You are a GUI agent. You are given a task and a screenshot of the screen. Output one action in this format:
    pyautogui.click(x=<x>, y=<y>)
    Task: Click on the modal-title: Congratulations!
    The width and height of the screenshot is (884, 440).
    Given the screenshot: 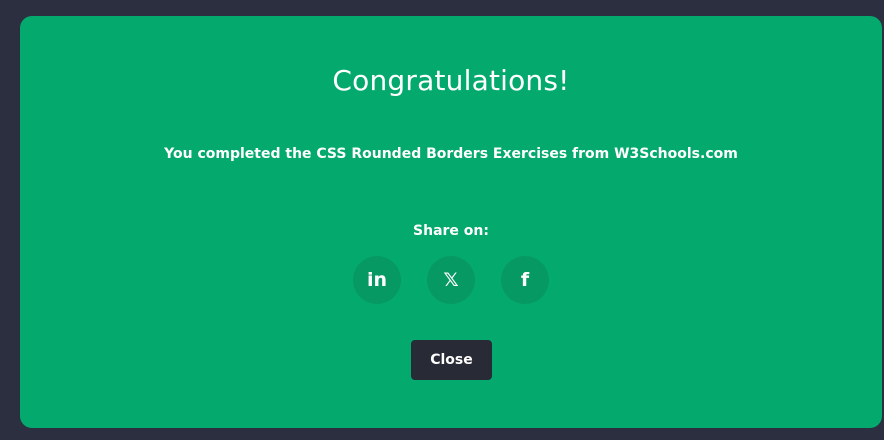 What is the action you would take?
    pyautogui.click(x=451, y=80)
    